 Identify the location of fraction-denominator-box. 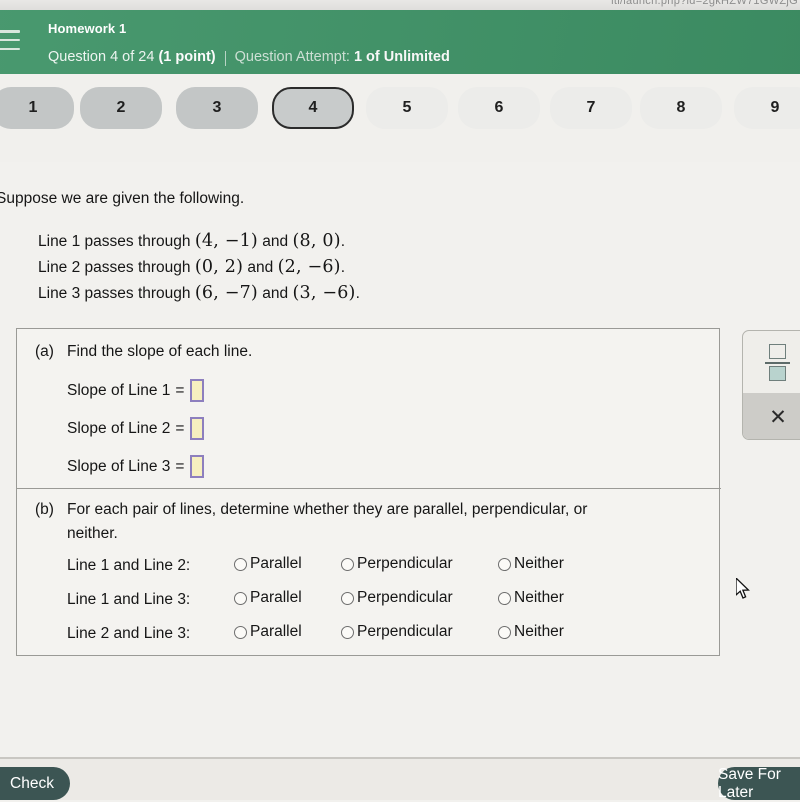
(777, 373).